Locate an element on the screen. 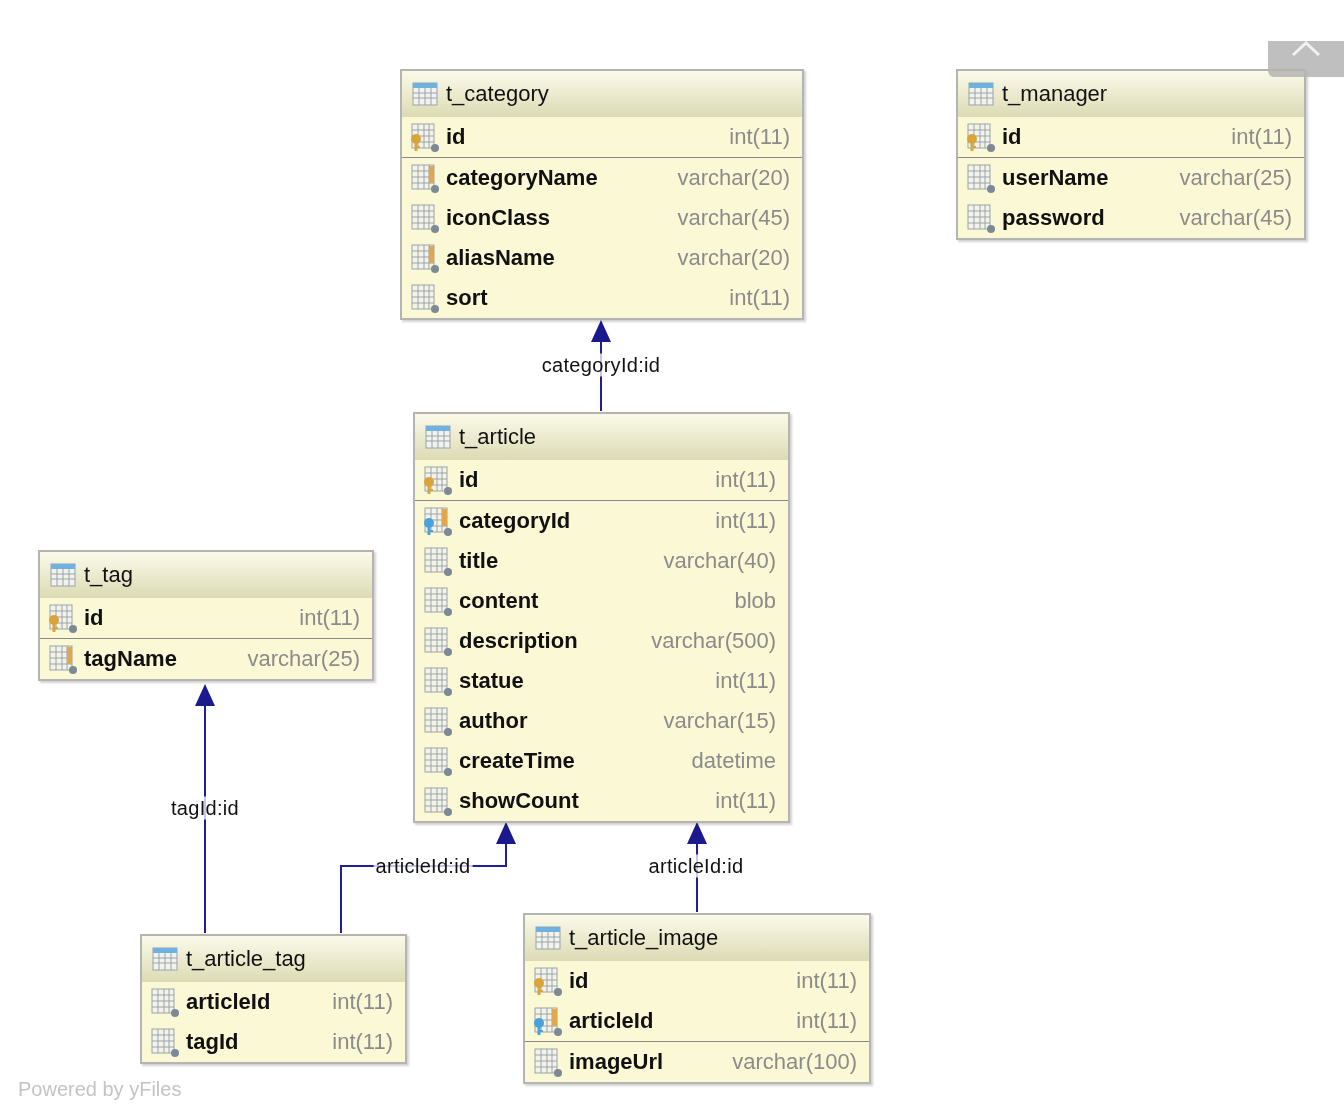 The height and width of the screenshot is (1108, 1344). column-type: varchar(500) is located at coordinates (713, 641).